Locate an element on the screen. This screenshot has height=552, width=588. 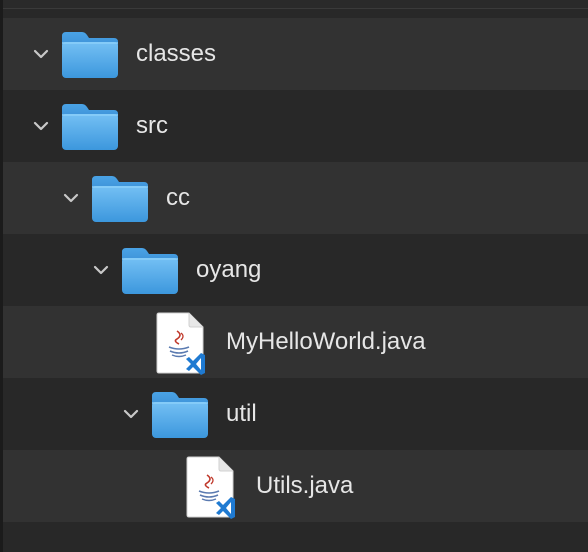
tree-row-cc: cc is located at coordinates (295, 198).